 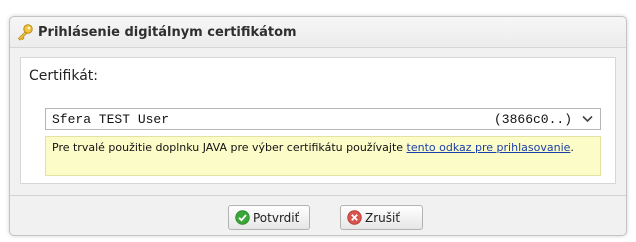 I want to click on cancel-button: Zrušiť, so click(x=381, y=217).